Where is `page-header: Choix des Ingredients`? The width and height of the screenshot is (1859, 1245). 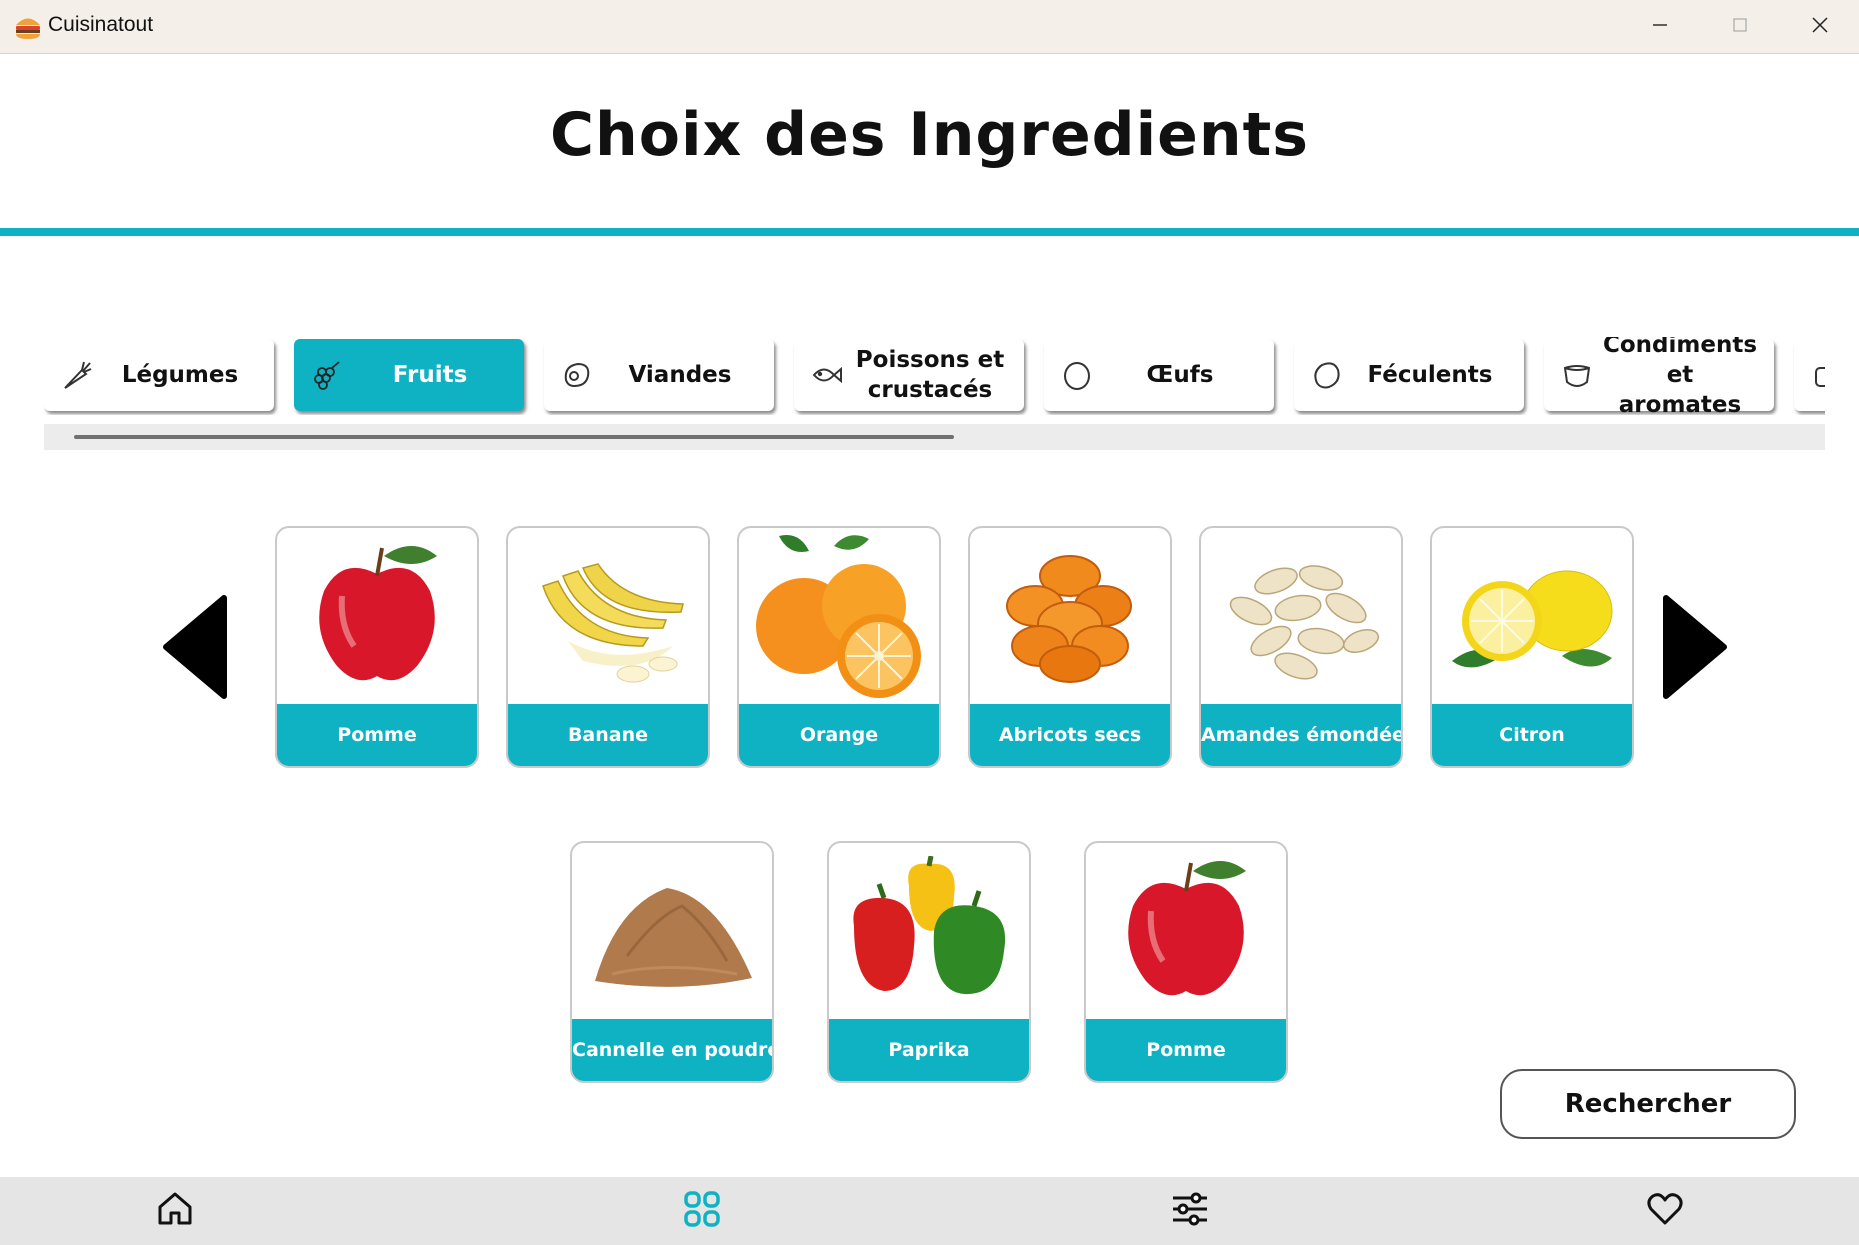 page-header: Choix des Ingredients is located at coordinates (929, 142).